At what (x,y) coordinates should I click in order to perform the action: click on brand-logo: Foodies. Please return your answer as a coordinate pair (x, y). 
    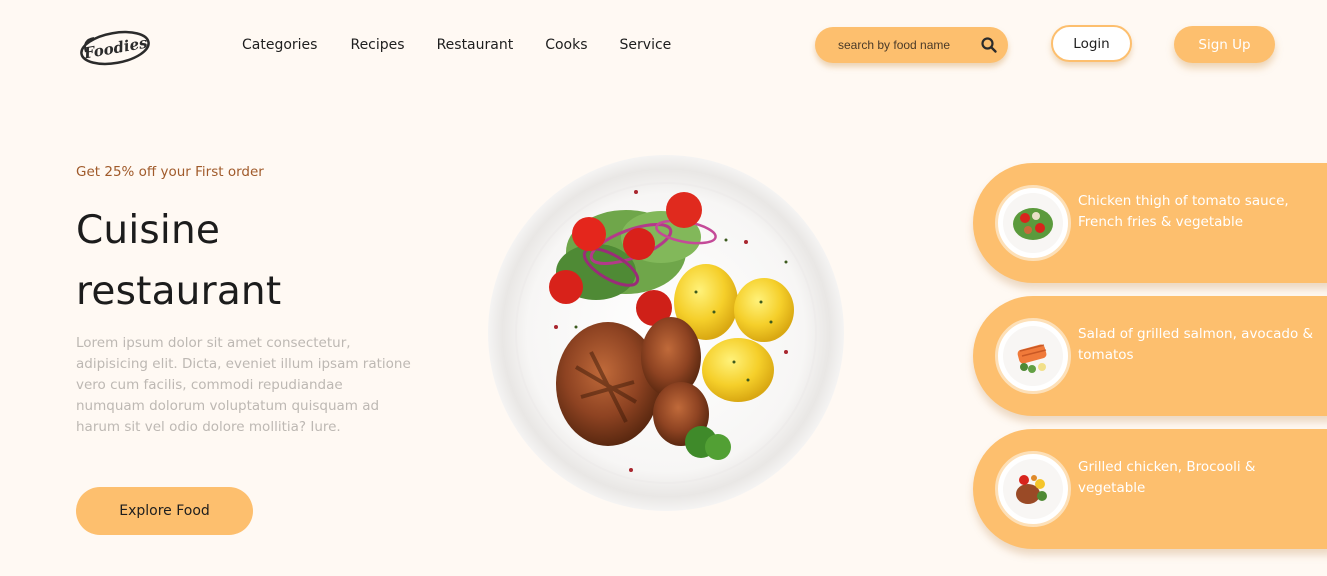
    Looking at the image, I should click on (116, 47).